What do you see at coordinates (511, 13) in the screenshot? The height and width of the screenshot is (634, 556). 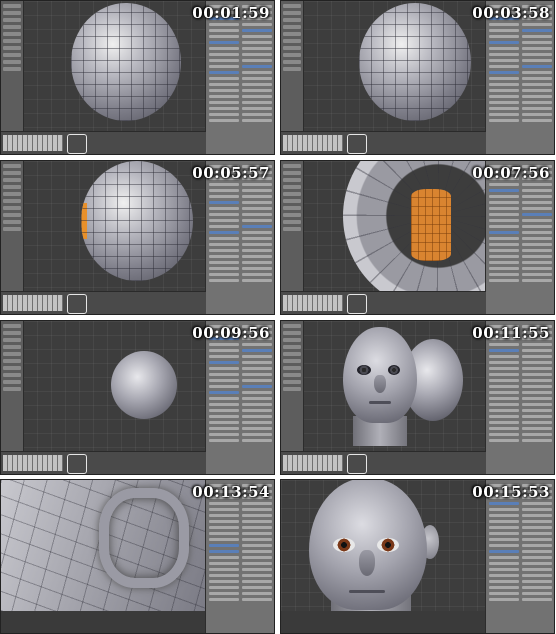 I see `timecode: 00:03:58` at bounding box center [511, 13].